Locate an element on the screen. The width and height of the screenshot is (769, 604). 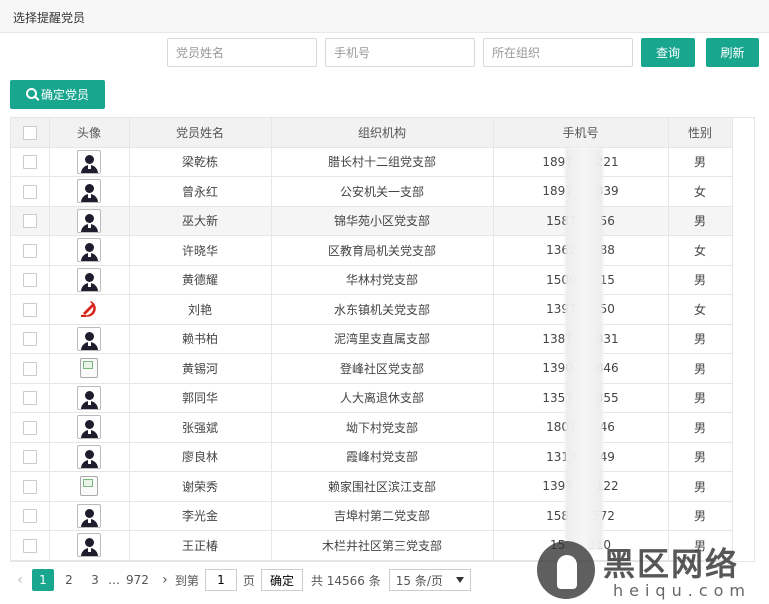
member-organization: 霞峰村党支部 is located at coordinates (382, 457).